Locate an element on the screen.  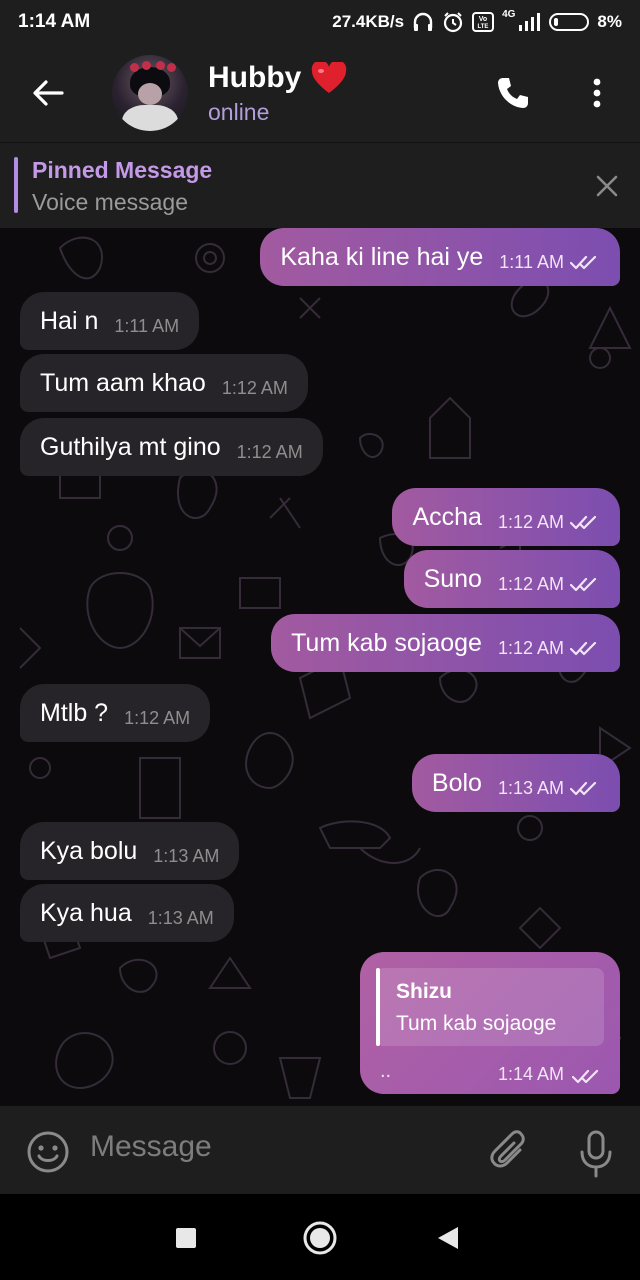
quoted-text: Tum kab sojaoge is located at coordinates (476, 1023).